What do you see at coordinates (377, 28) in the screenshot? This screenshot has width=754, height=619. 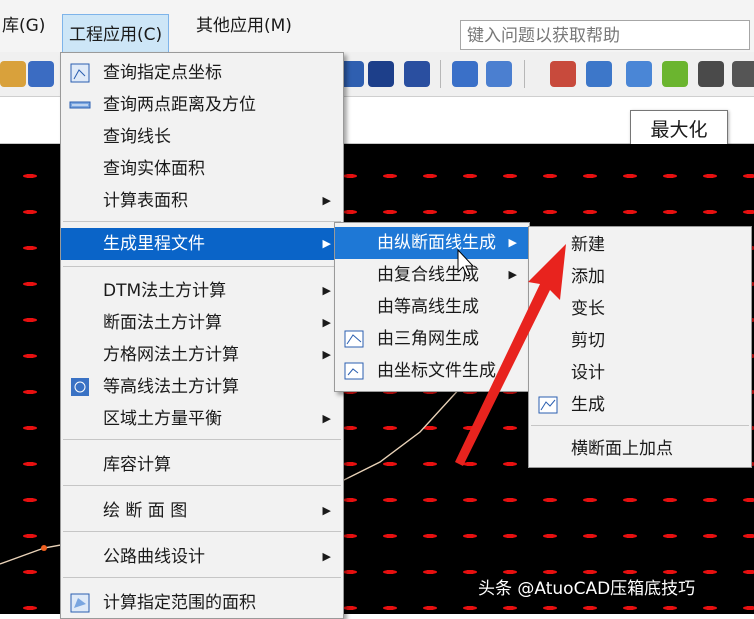 I see `menu-bar: 库(G) 工程应用(C) 其他应用(M) 键入问题以获取帮助` at bounding box center [377, 28].